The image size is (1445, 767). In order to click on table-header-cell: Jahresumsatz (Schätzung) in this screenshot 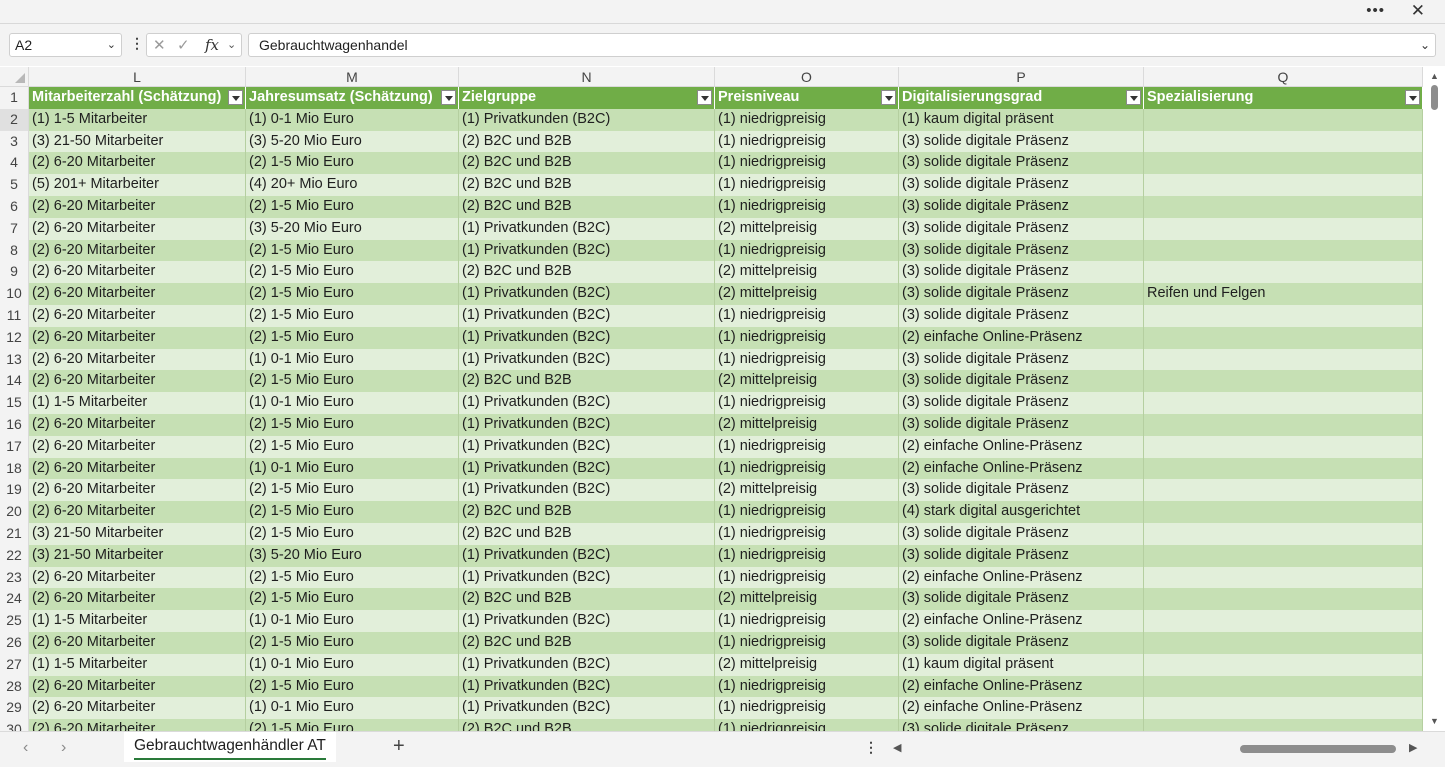, I will do `click(352, 98)`.